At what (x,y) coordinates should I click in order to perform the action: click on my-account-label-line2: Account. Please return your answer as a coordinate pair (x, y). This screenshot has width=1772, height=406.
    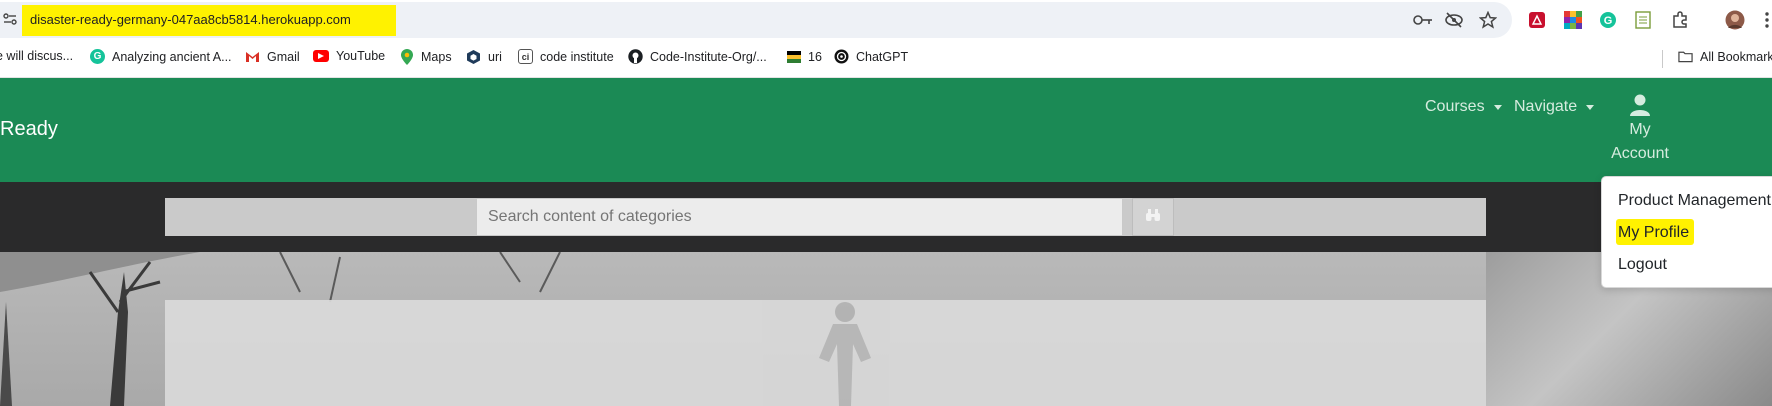
    Looking at the image, I should click on (1640, 153).